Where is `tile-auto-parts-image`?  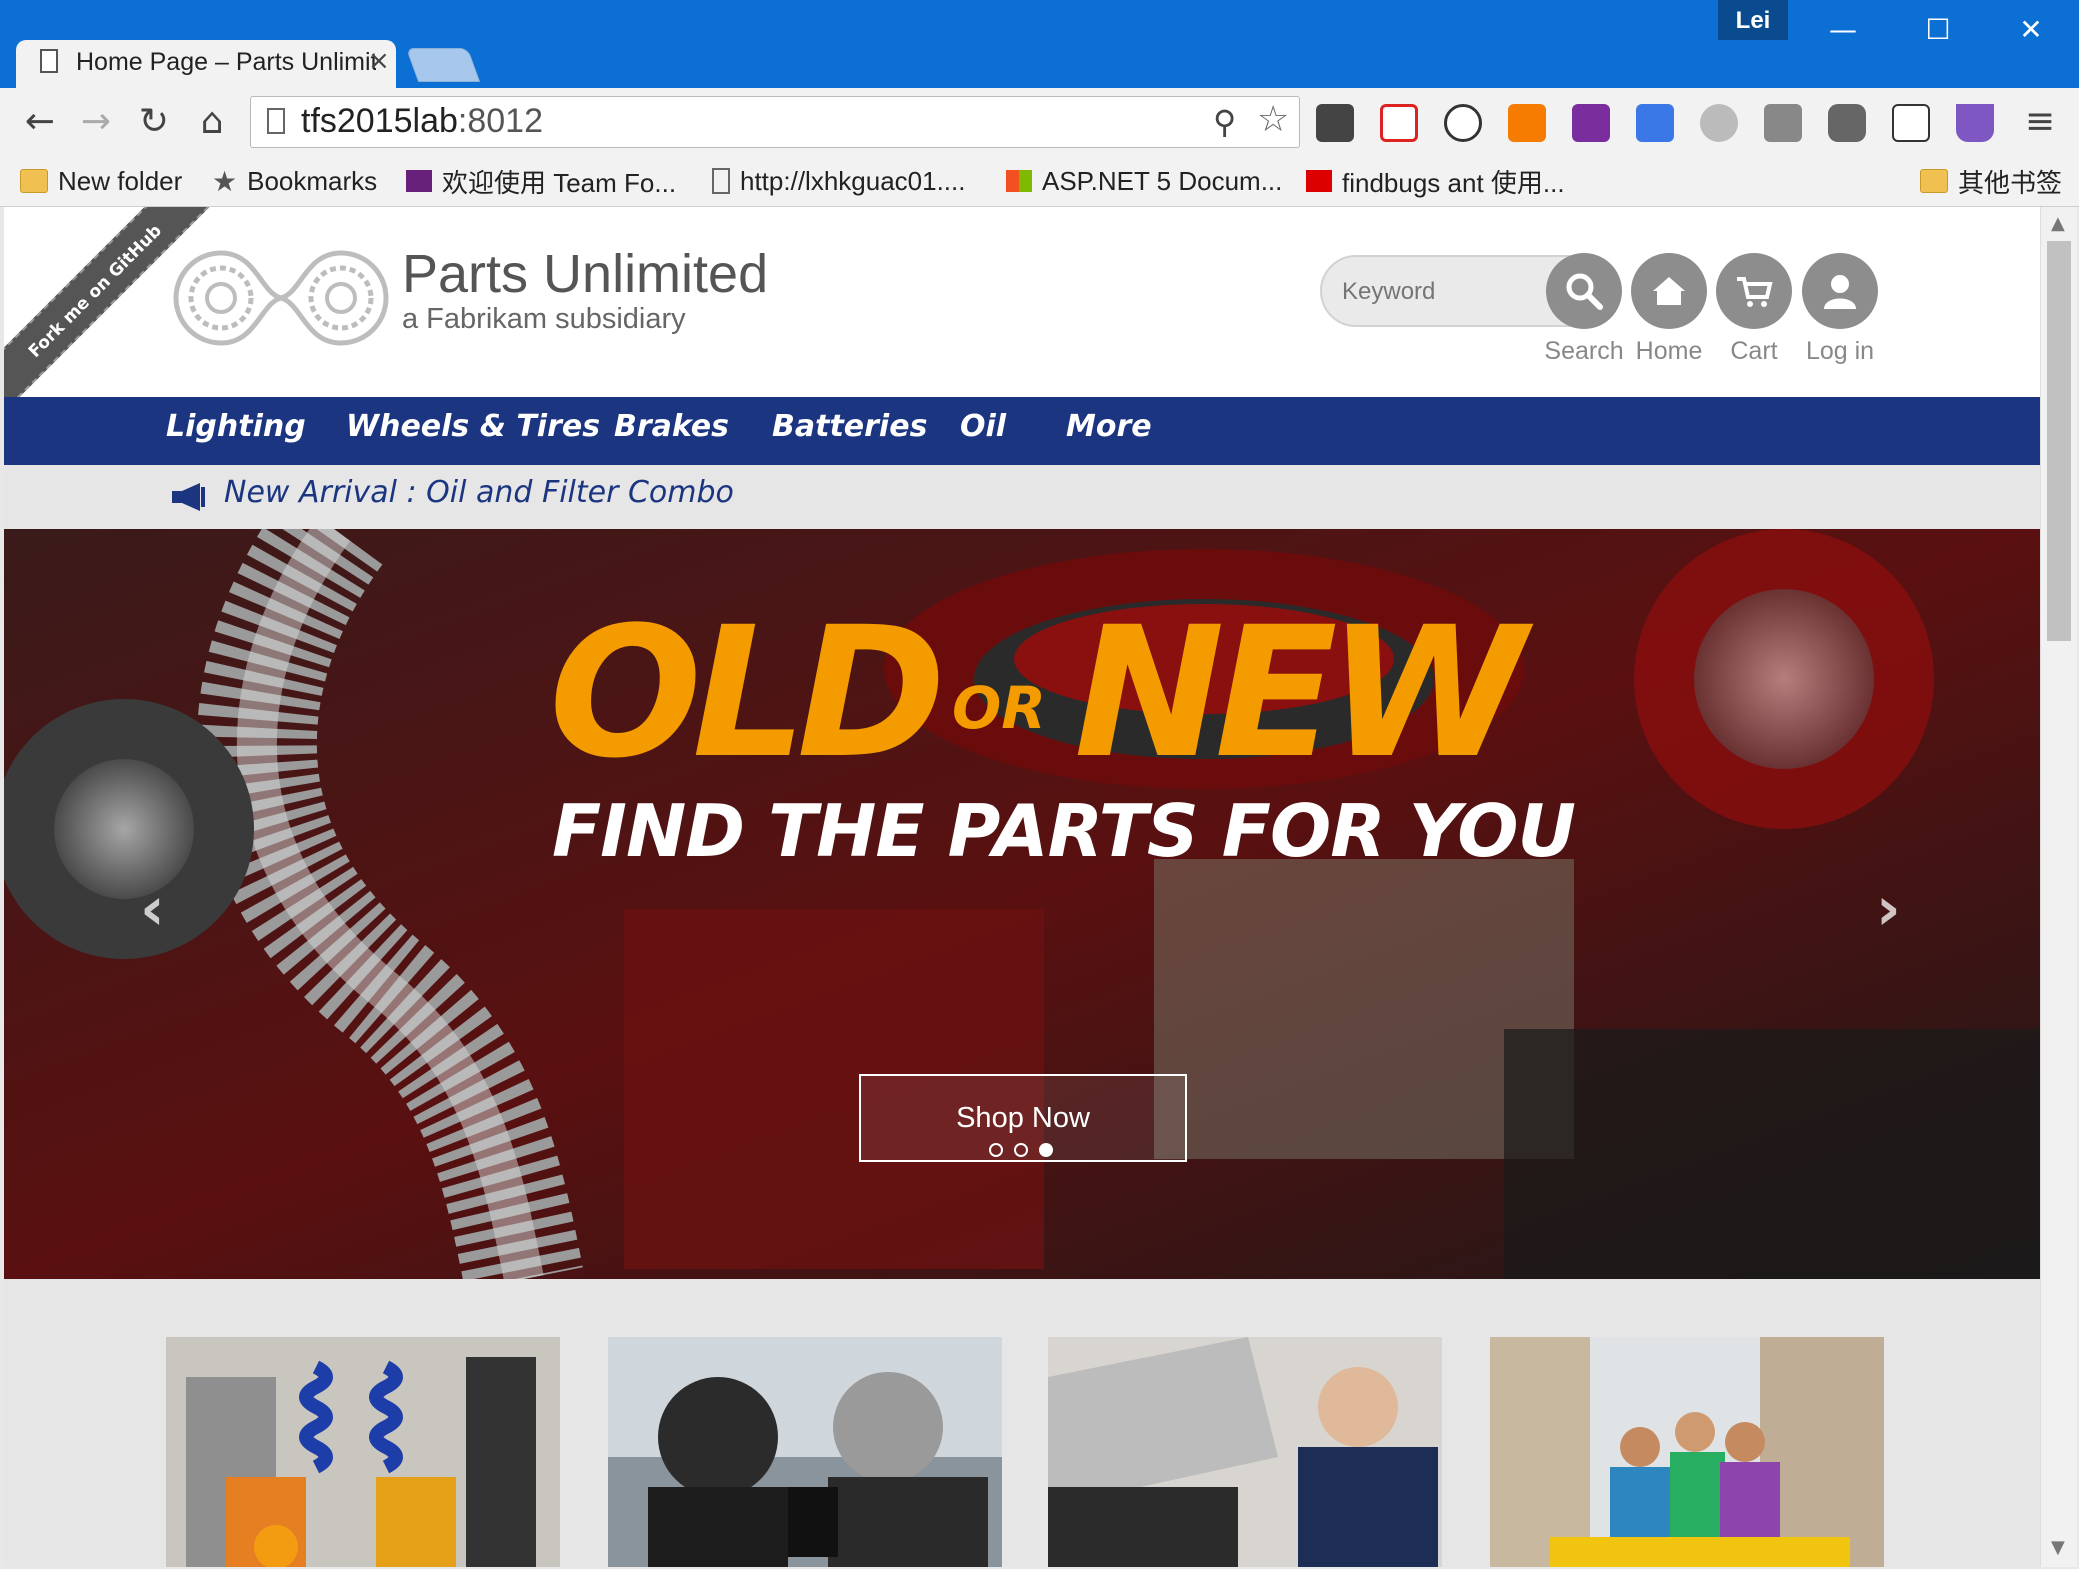
tile-auto-parts-image is located at coordinates (363, 1452).